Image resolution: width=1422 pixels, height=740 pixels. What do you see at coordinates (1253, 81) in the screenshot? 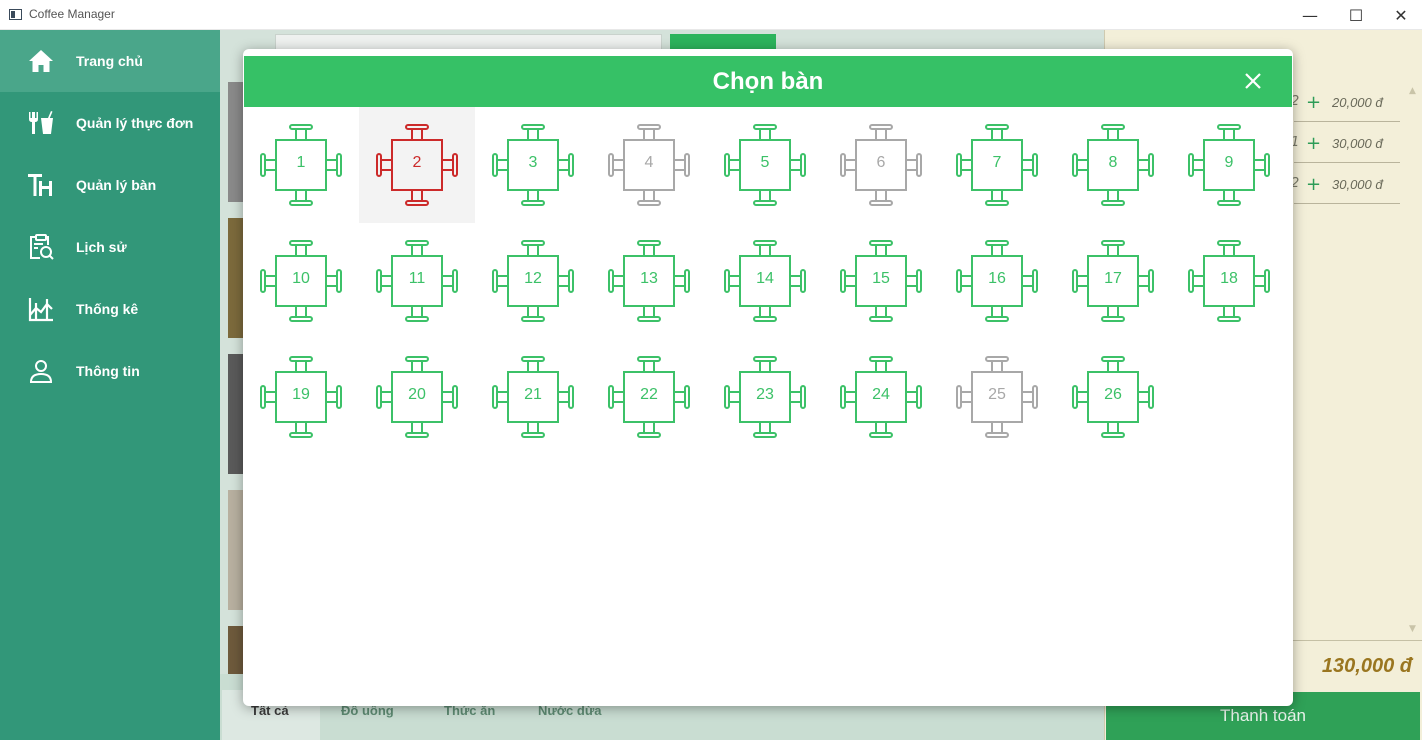
I see `close-icon` at bounding box center [1253, 81].